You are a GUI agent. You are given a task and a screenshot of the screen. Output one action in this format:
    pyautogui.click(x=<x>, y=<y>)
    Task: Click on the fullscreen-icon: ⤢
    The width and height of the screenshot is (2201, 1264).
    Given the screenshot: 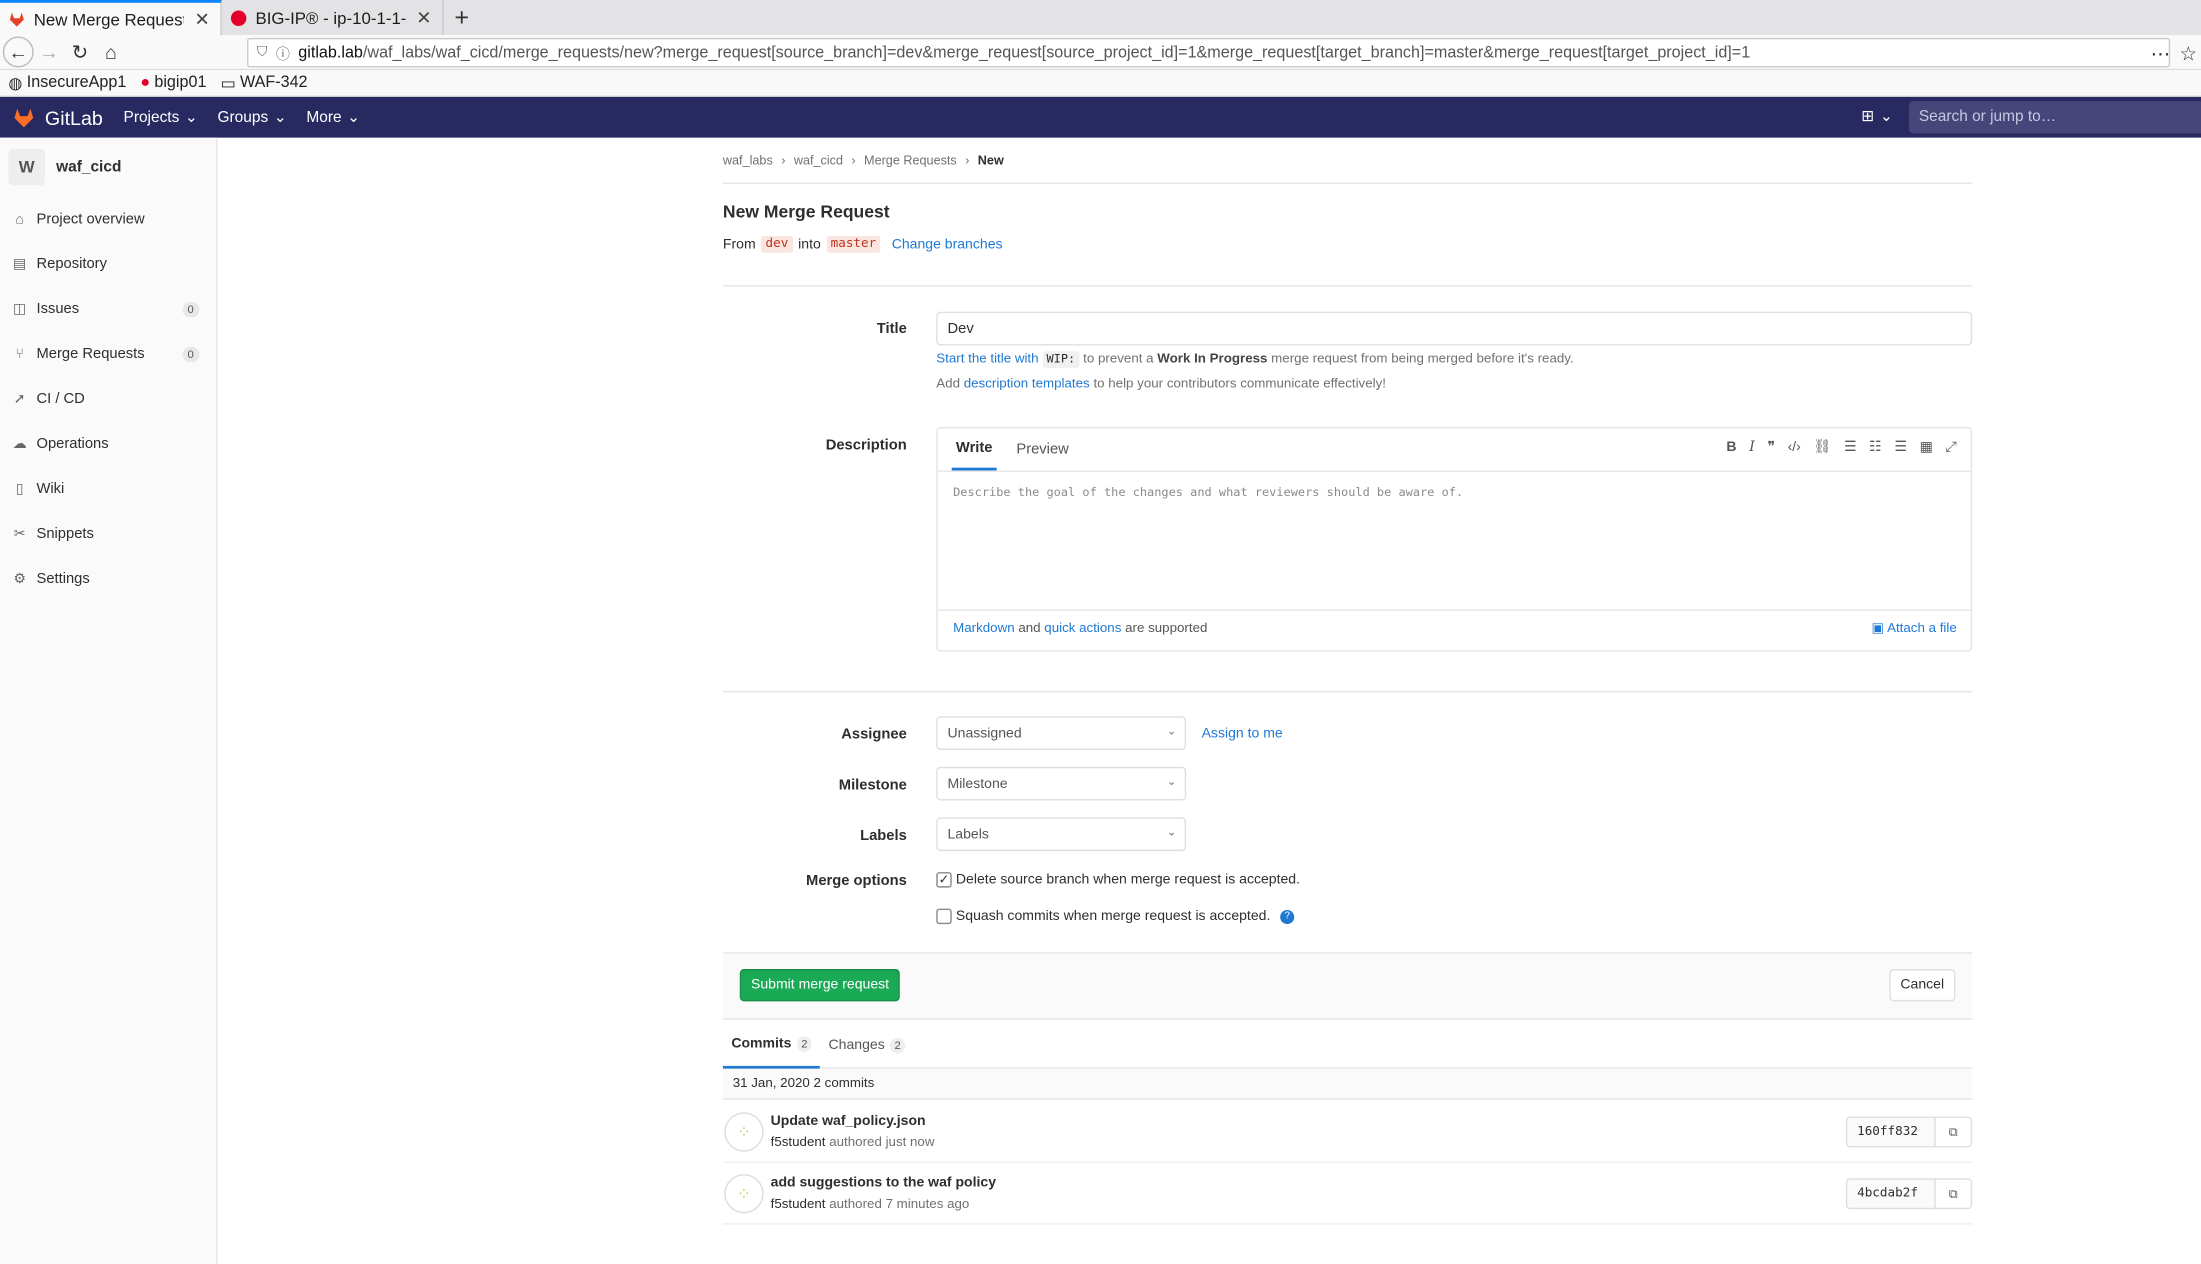 What is the action you would take?
    pyautogui.click(x=1951, y=447)
    